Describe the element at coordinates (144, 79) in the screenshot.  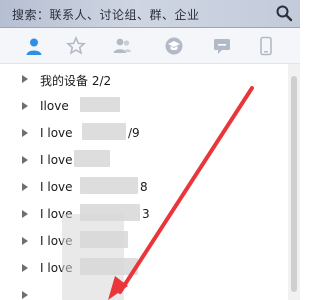
I see `list-item: 我的设备 2/2` at that location.